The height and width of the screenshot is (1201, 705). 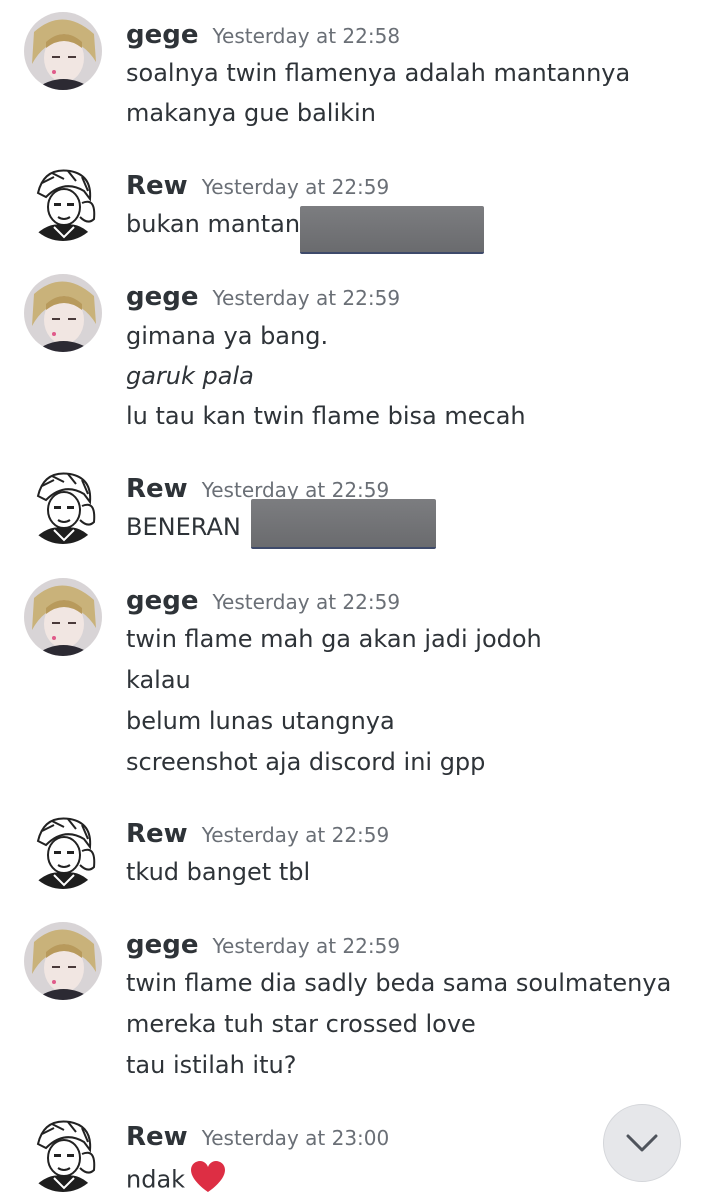 I want to click on message-text: soalnya twin flamenya adalah mantannya, so click(x=378, y=73).